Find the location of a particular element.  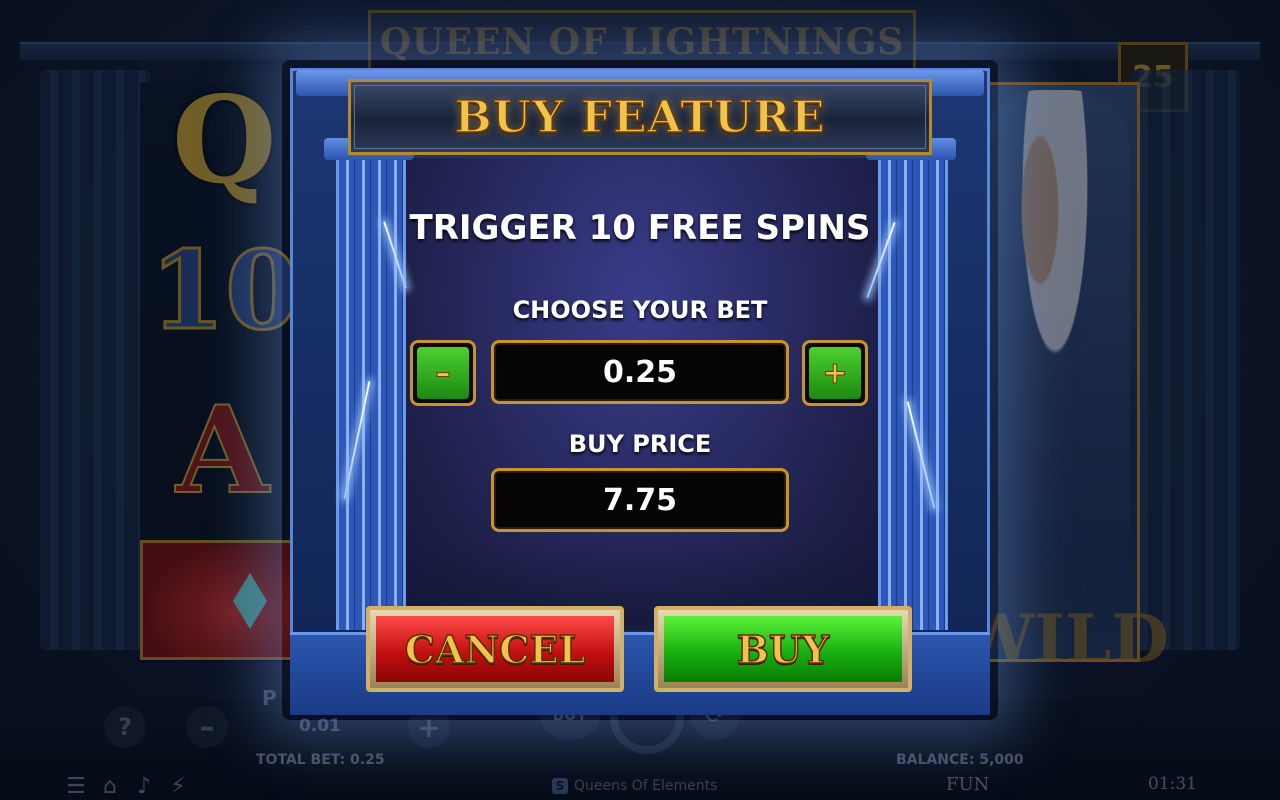

cancel-button: CANCEL is located at coordinates (495, 649).